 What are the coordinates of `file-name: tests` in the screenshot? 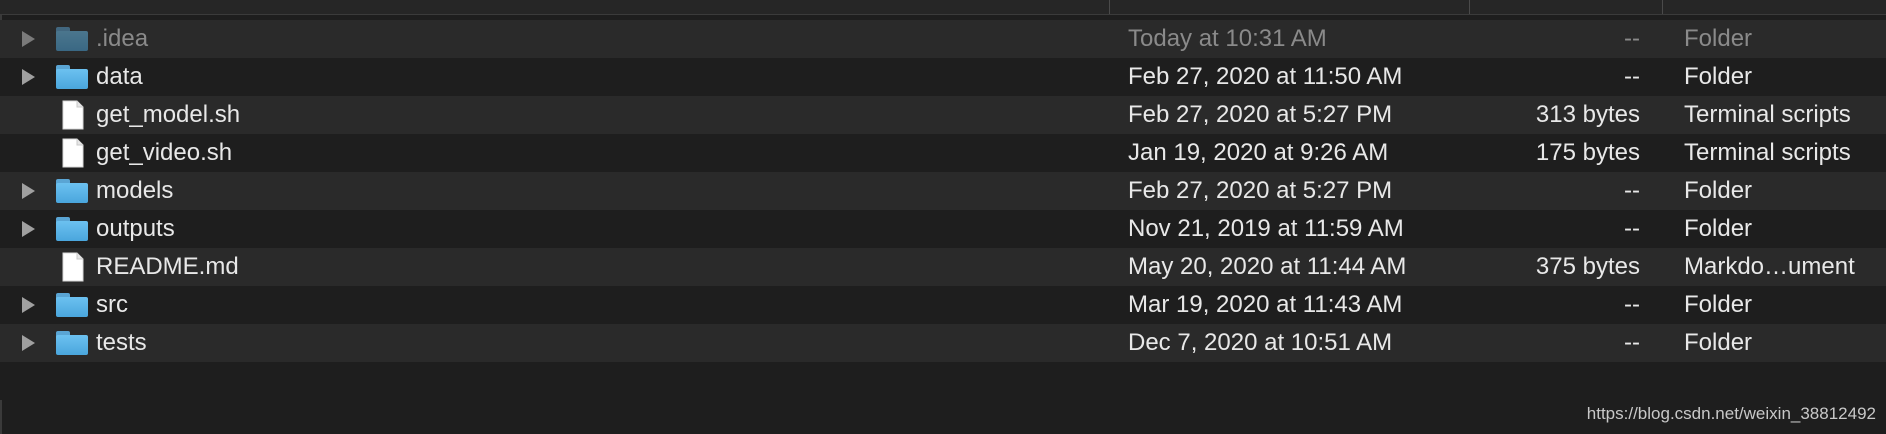 It's located at (121, 342).